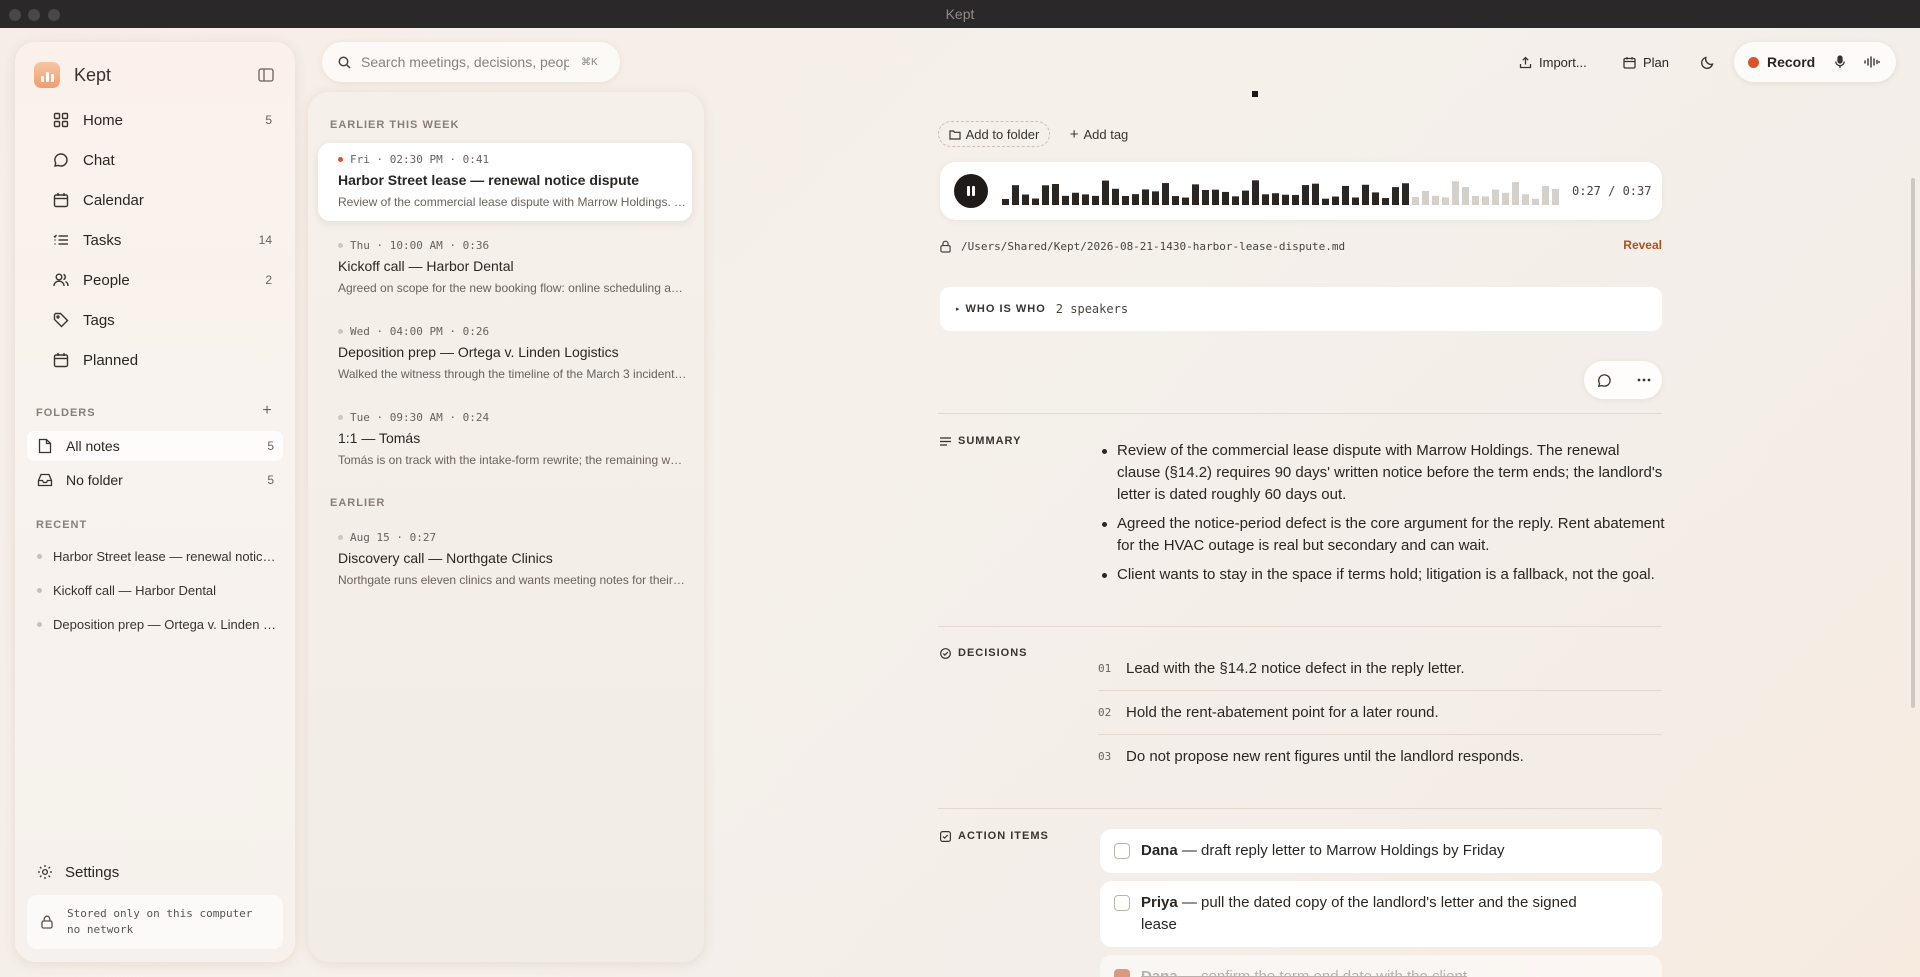 Image resolution: width=1920 pixels, height=977 pixels. Describe the element at coordinates (39, 624) in the screenshot. I see `bullet-dot` at that location.